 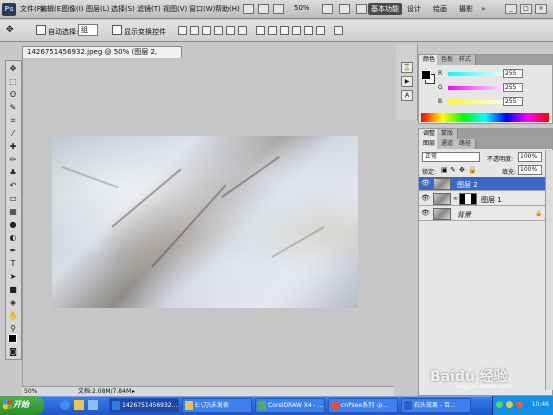 What do you see at coordinates (73, 9) in the screenshot?
I see `menu-image: 图像(I)` at bounding box center [73, 9].